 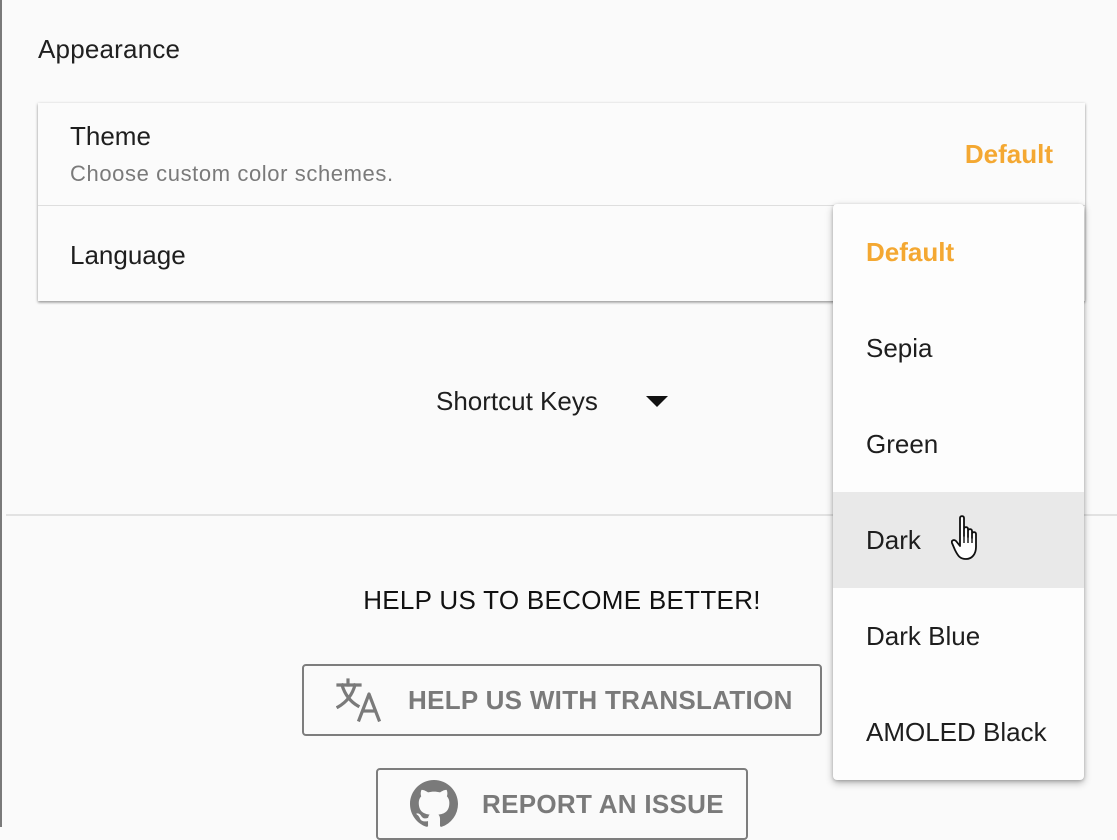 I want to click on github-icon, so click(x=434, y=804).